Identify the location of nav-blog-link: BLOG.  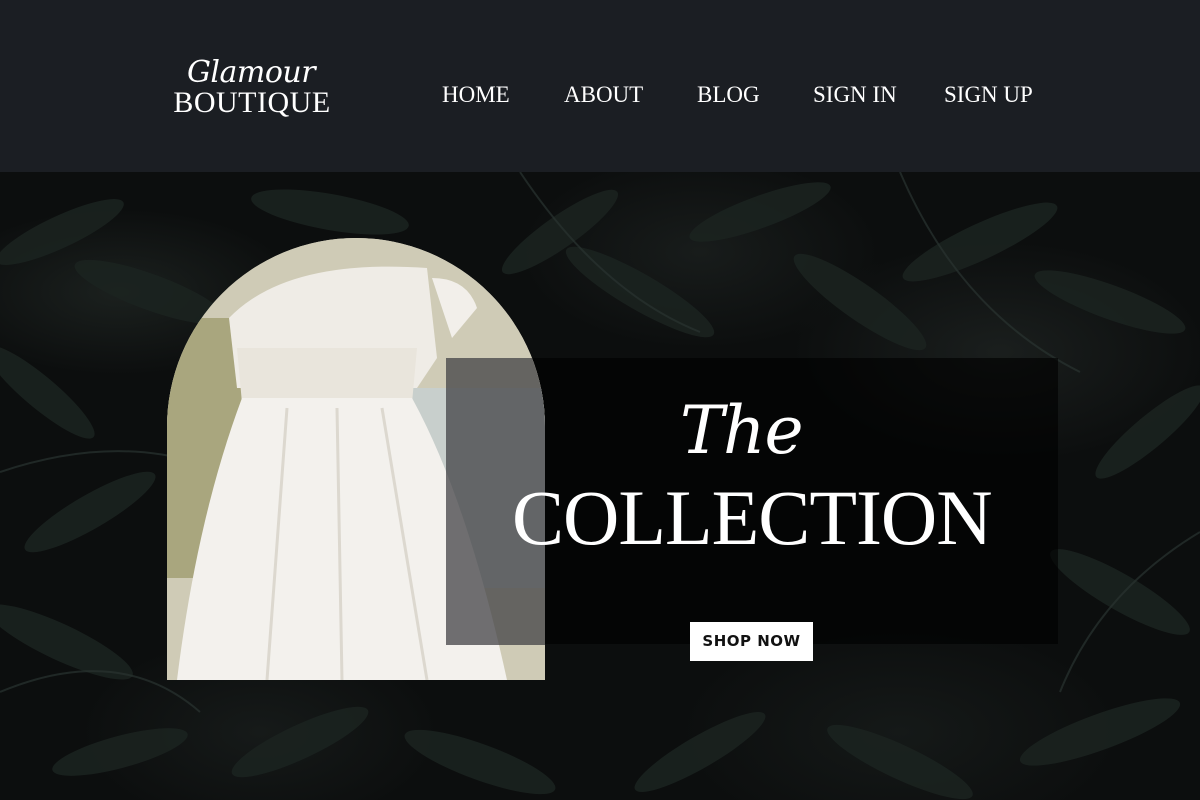
(728, 95).